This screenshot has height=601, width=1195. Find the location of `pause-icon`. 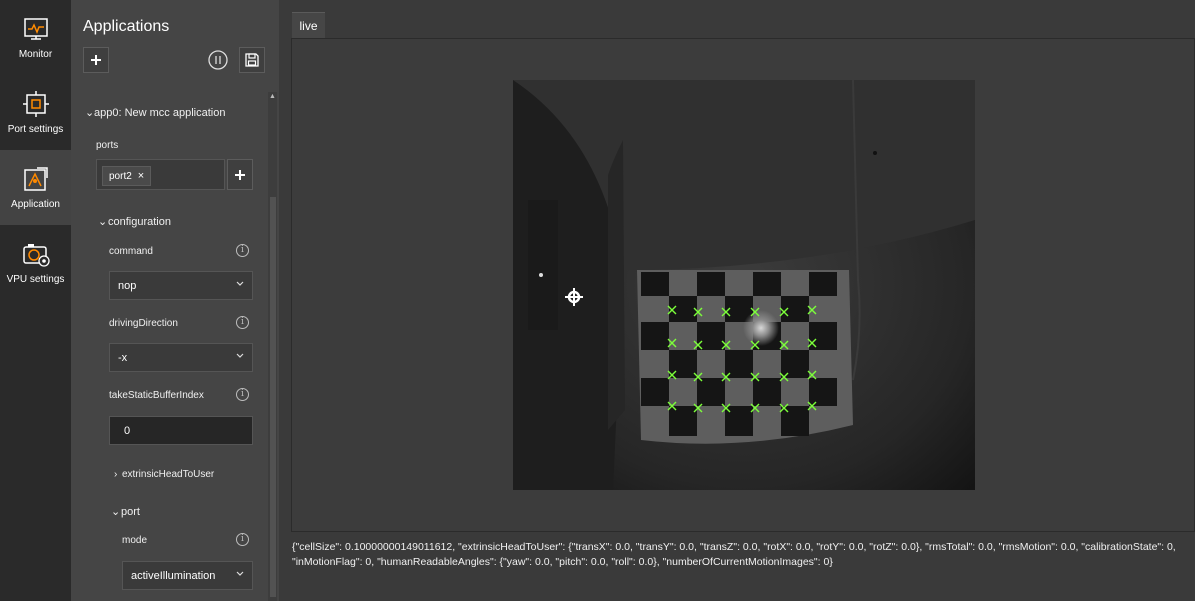

pause-icon is located at coordinates (218, 60).